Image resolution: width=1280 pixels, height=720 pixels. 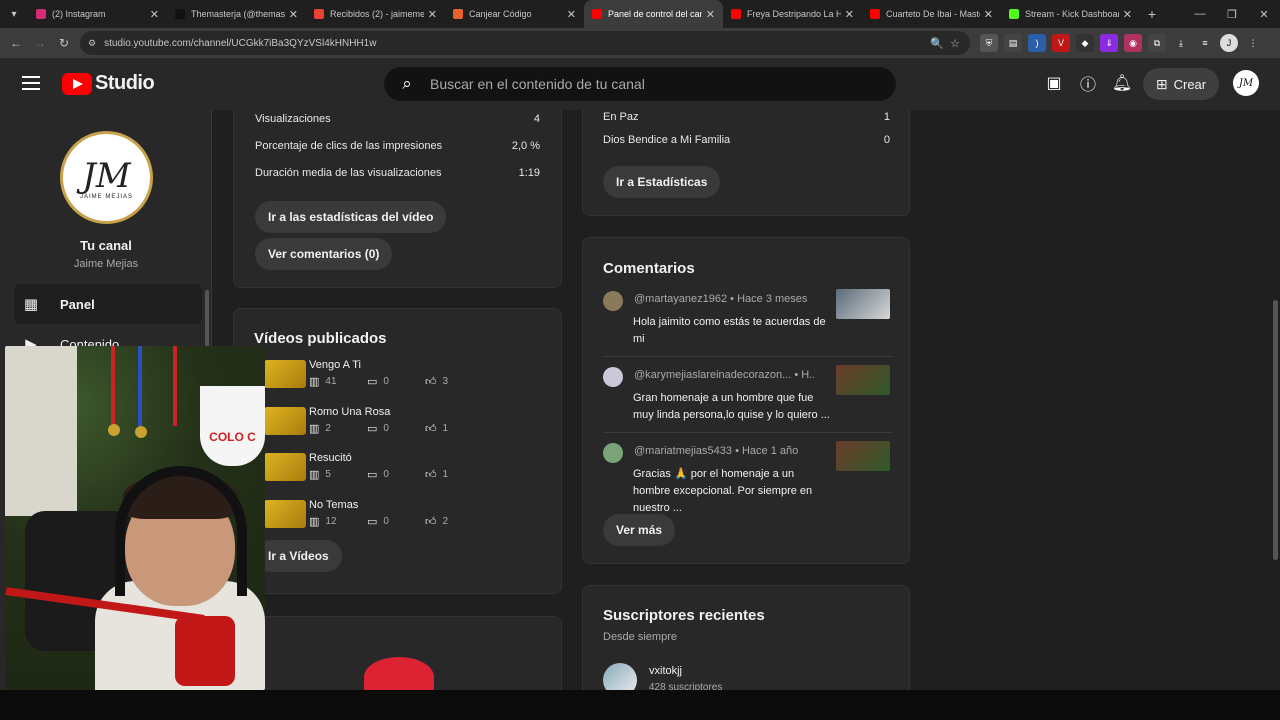 I want to click on help-icon: ⓘ, so click(x=1088, y=83).